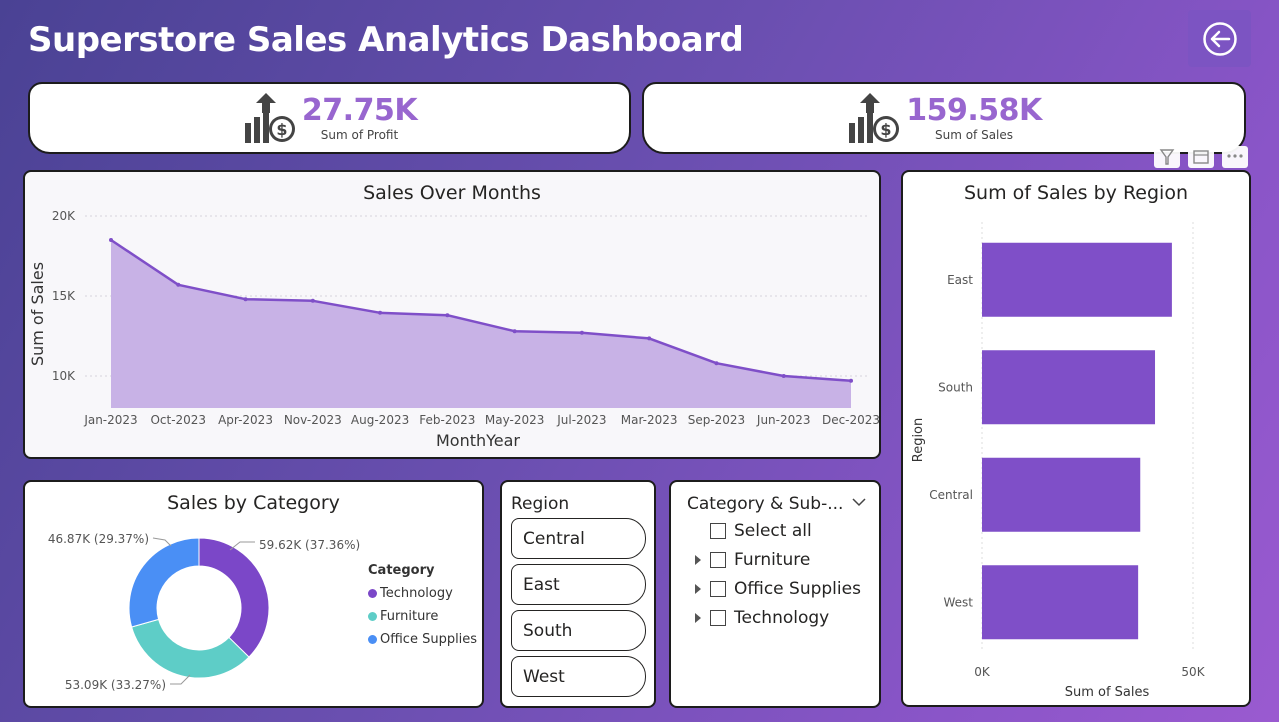 The width and height of the screenshot is (1279, 722). I want to click on region-slicer-title: Region, so click(540, 504).